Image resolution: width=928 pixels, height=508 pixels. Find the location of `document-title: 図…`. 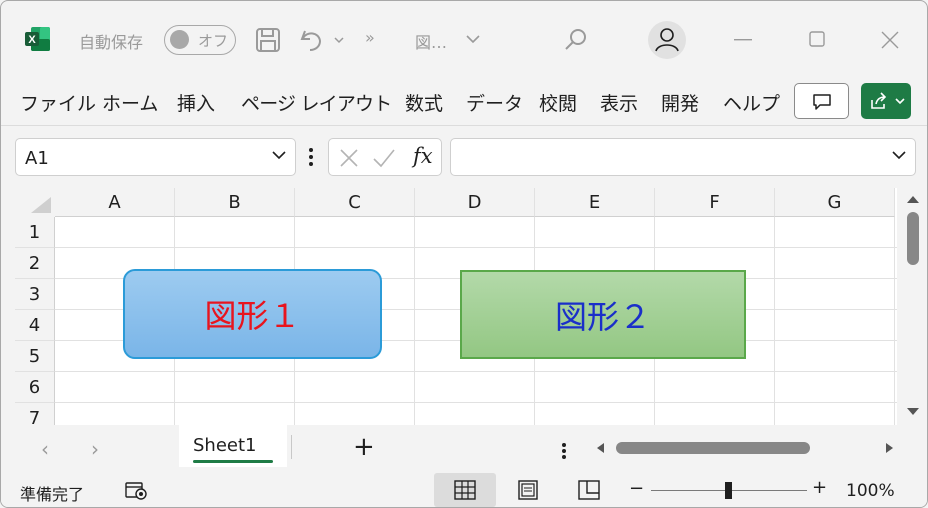

document-title: 図… is located at coordinates (431, 41).